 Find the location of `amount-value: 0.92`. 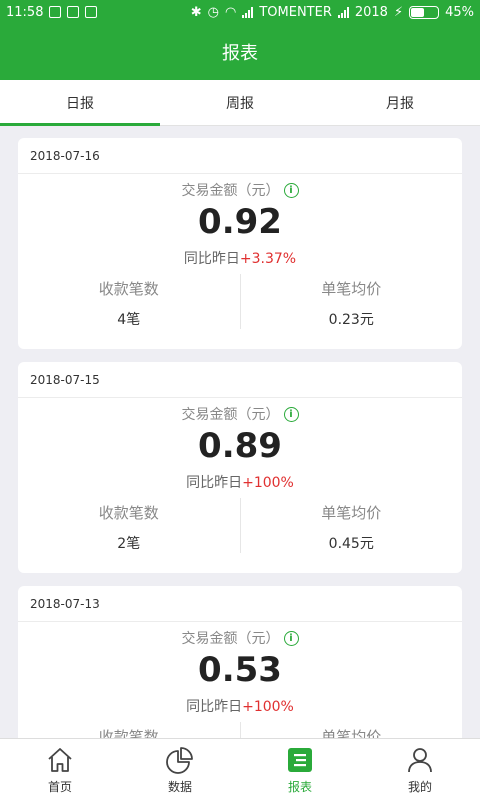

amount-value: 0.92 is located at coordinates (240, 222).